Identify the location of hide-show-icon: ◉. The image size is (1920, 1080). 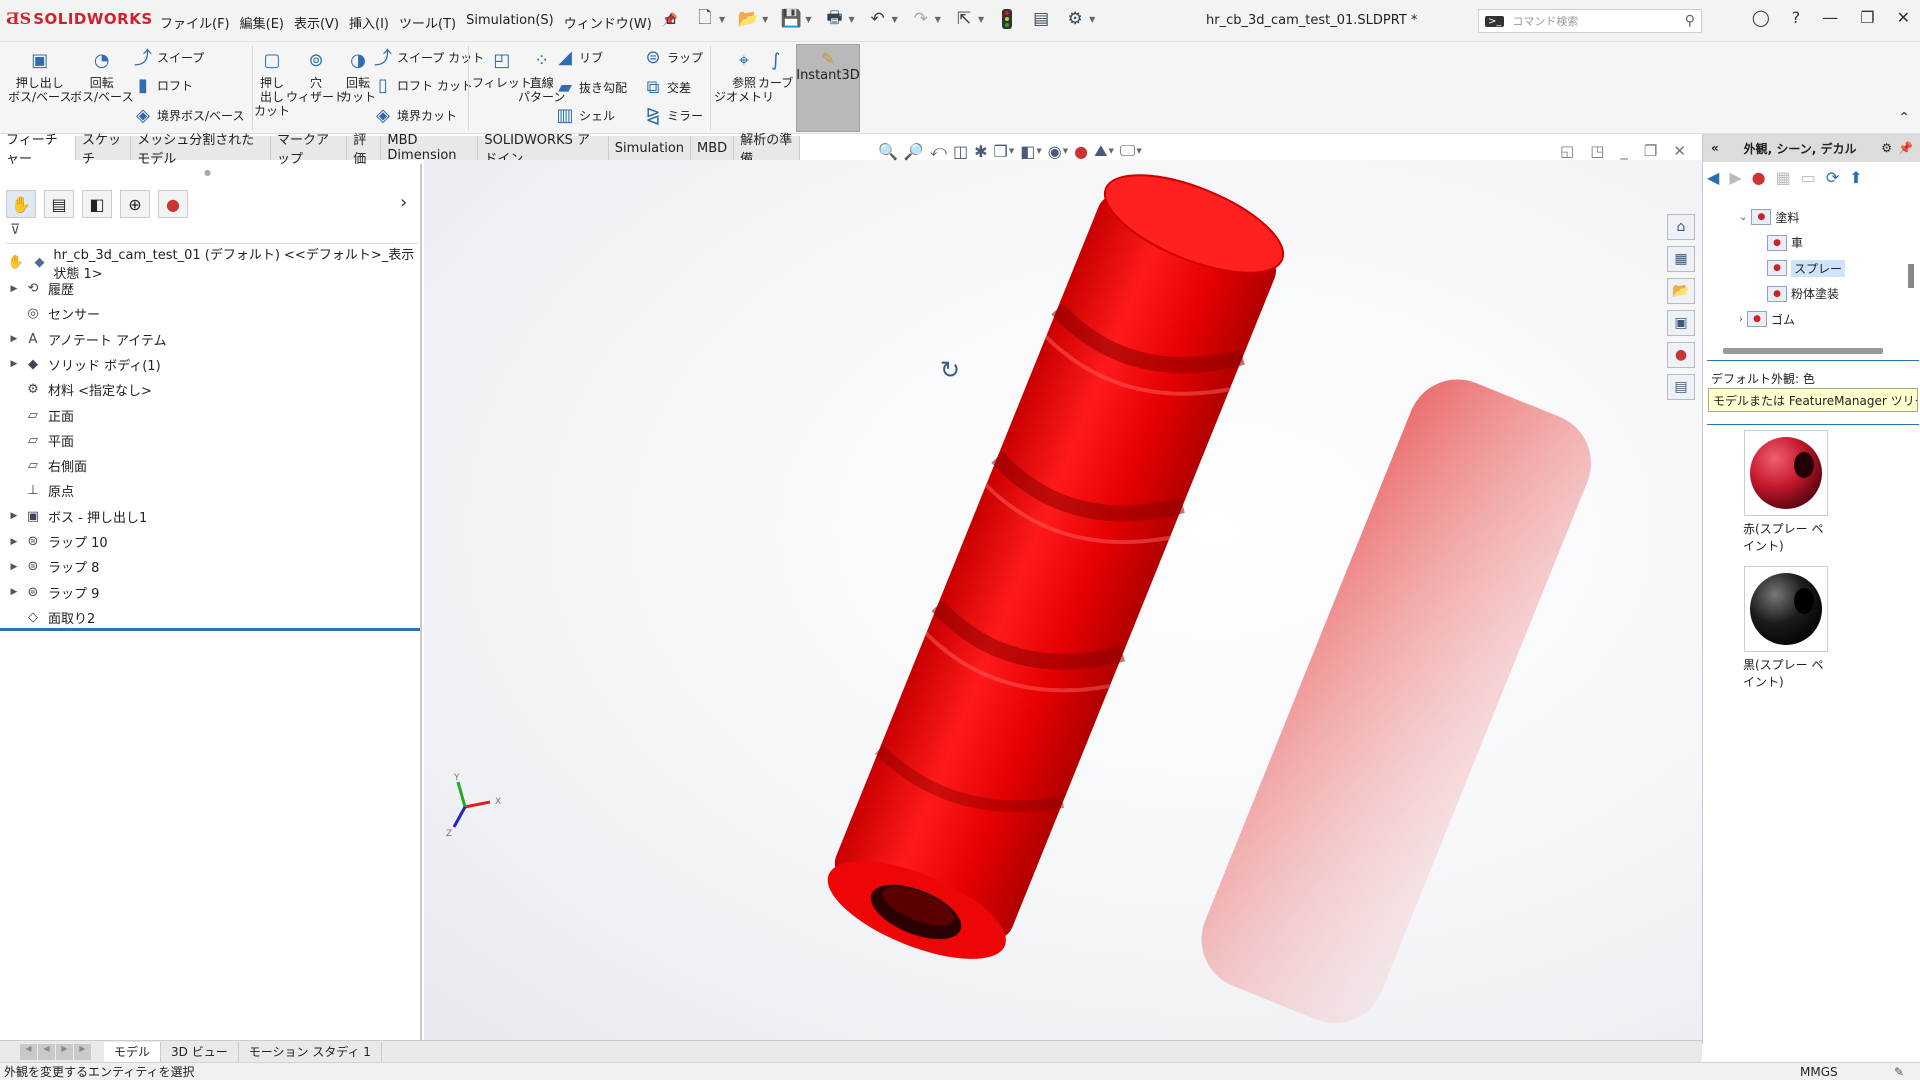
(1055, 151).